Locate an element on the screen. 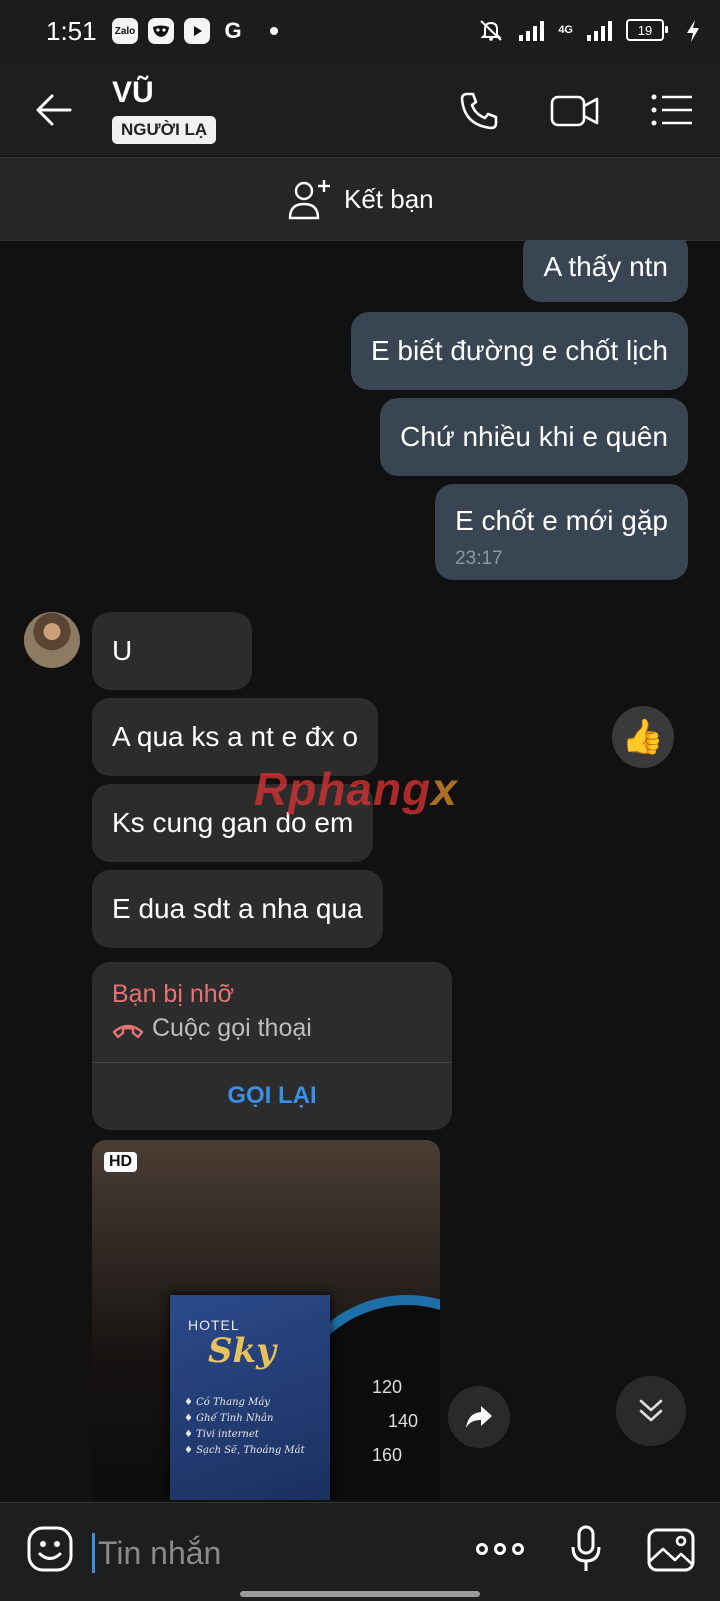 The height and width of the screenshot is (1601, 720). hd-badge: HD is located at coordinates (121, 1162).